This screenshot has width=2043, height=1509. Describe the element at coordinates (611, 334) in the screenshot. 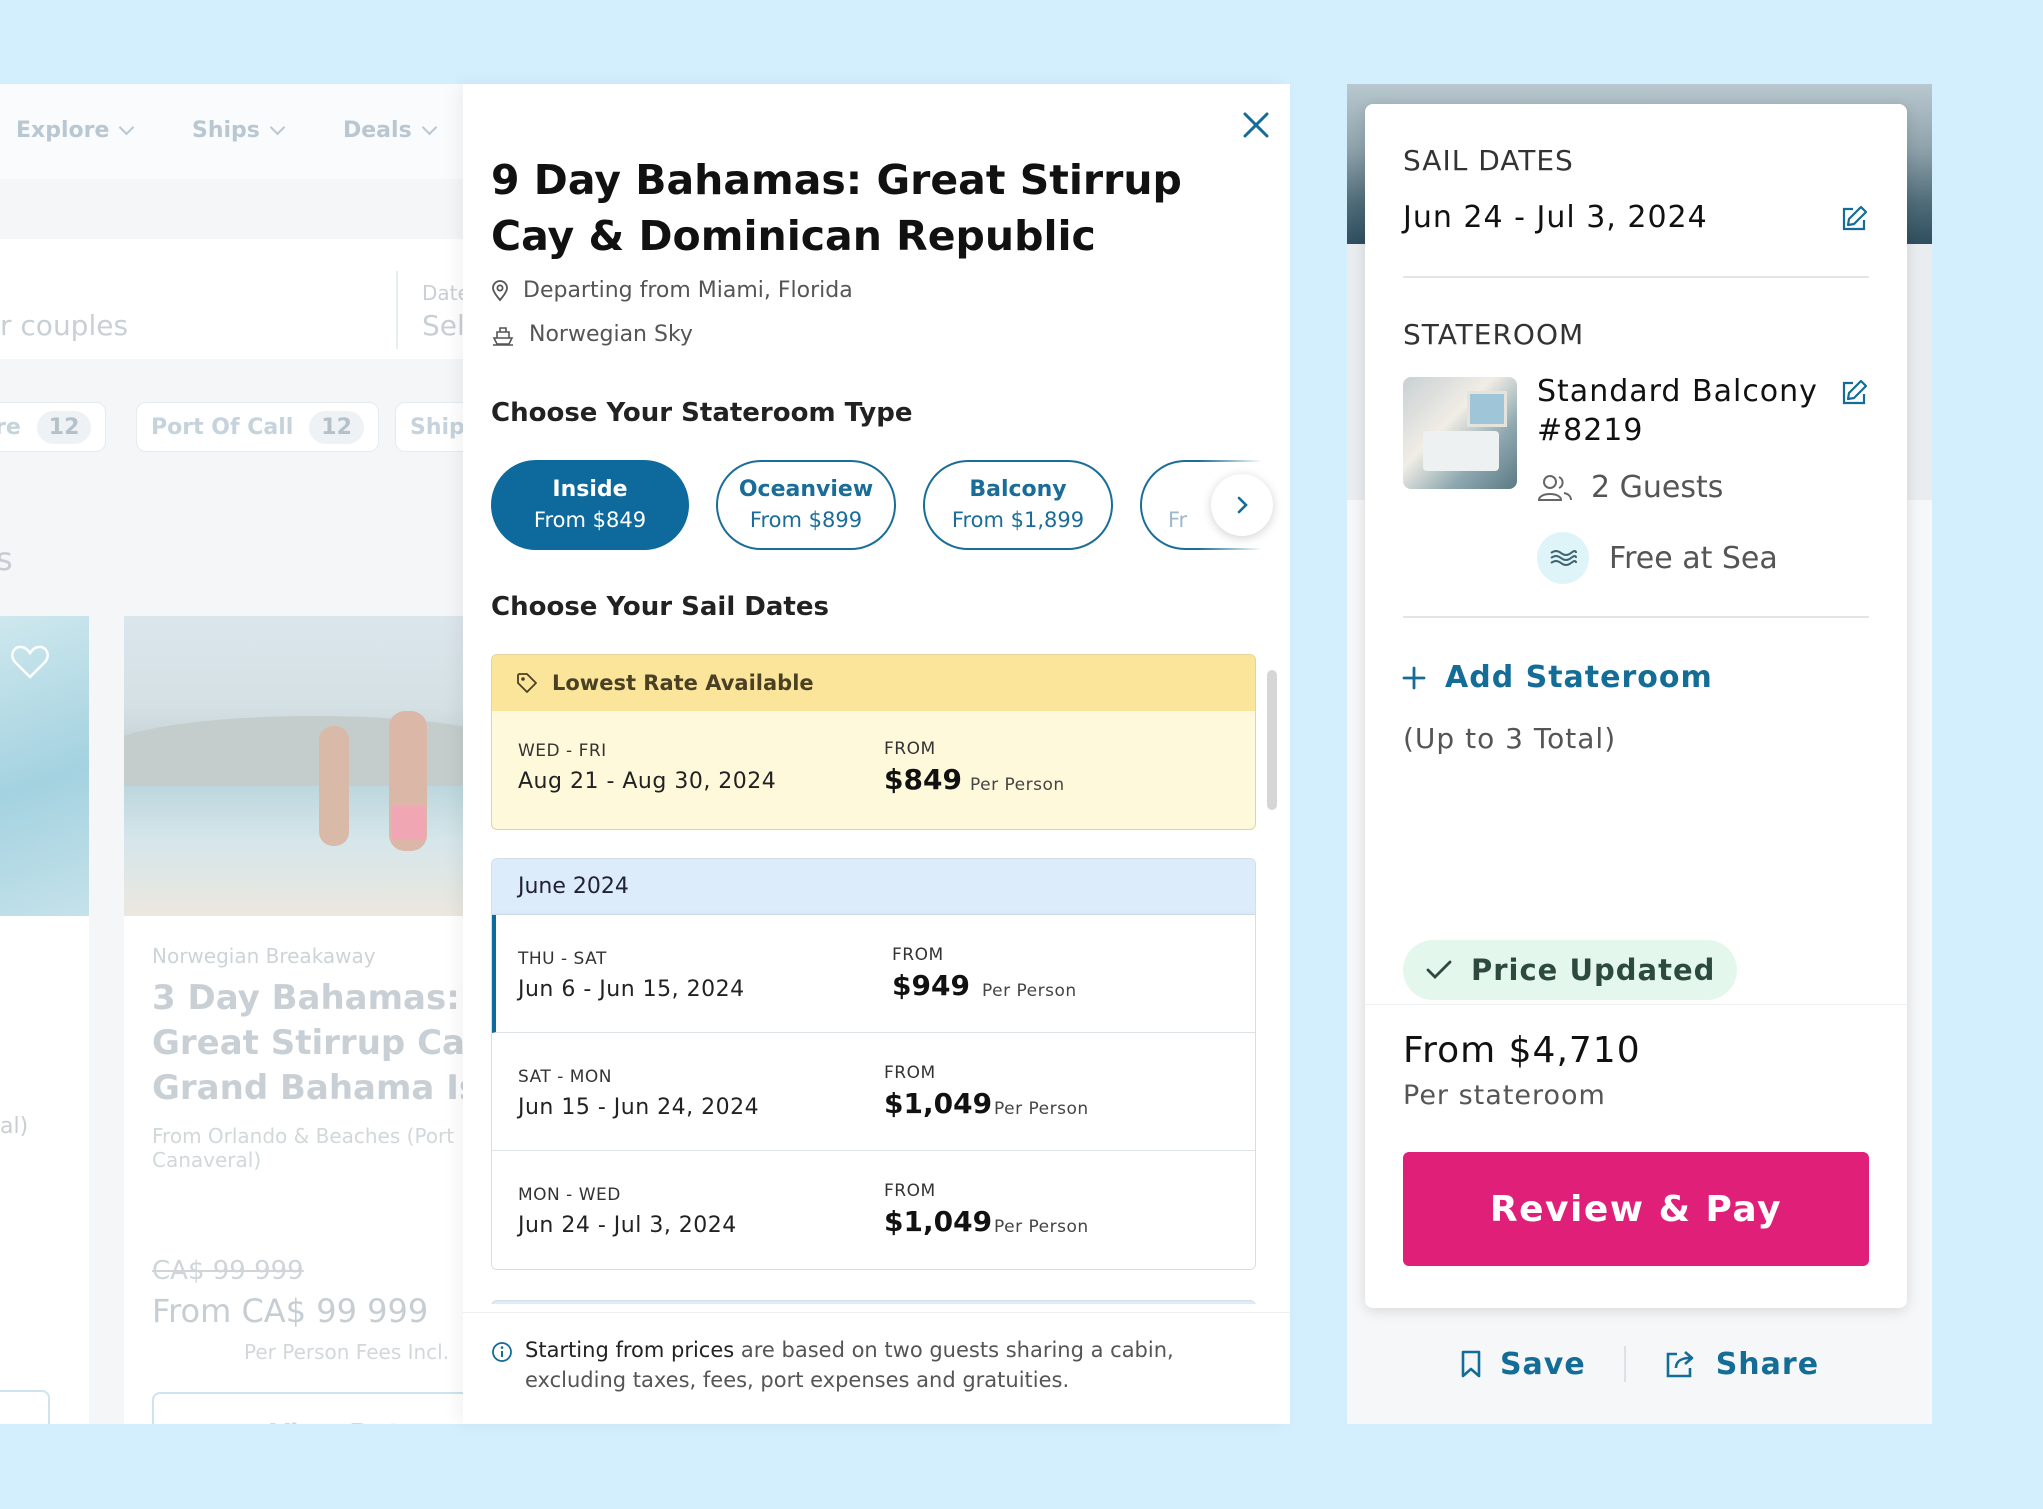

I see `ship-name: Norwegian Sky` at that location.